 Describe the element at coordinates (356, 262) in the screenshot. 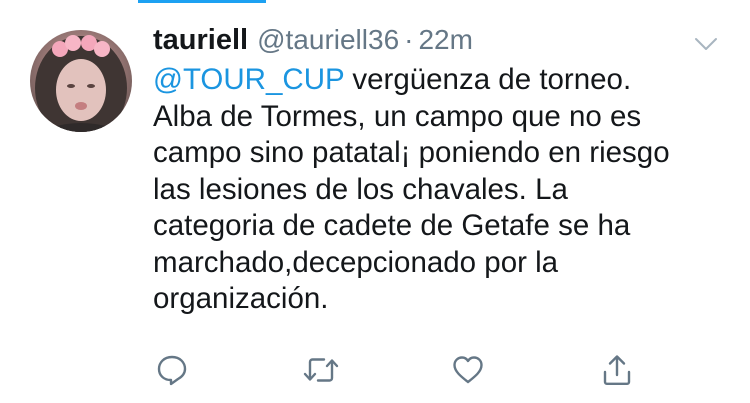

I see `tweet-text-line-6: marchado,decepcionado por la` at that location.